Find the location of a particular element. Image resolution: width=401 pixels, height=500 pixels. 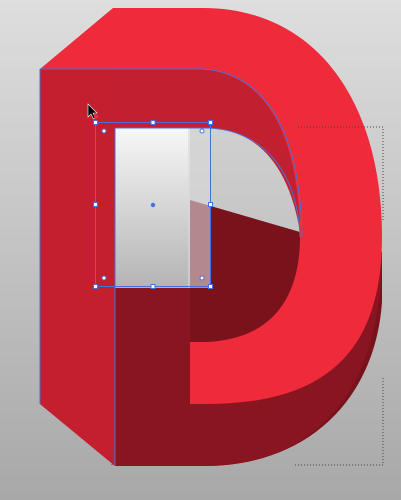

d-inner-counter is located at coordinates (152, 208).